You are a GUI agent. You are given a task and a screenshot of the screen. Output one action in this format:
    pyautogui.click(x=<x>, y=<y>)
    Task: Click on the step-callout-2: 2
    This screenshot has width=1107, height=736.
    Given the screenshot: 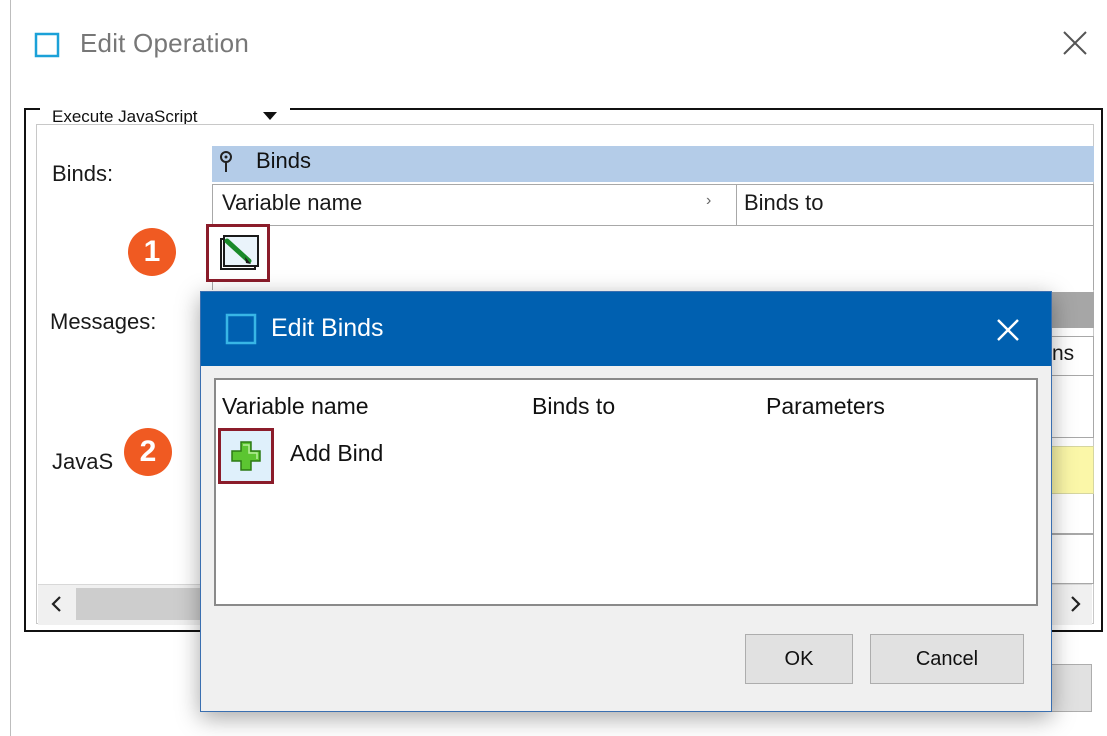 What is the action you would take?
    pyautogui.click(x=148, y=452)
    